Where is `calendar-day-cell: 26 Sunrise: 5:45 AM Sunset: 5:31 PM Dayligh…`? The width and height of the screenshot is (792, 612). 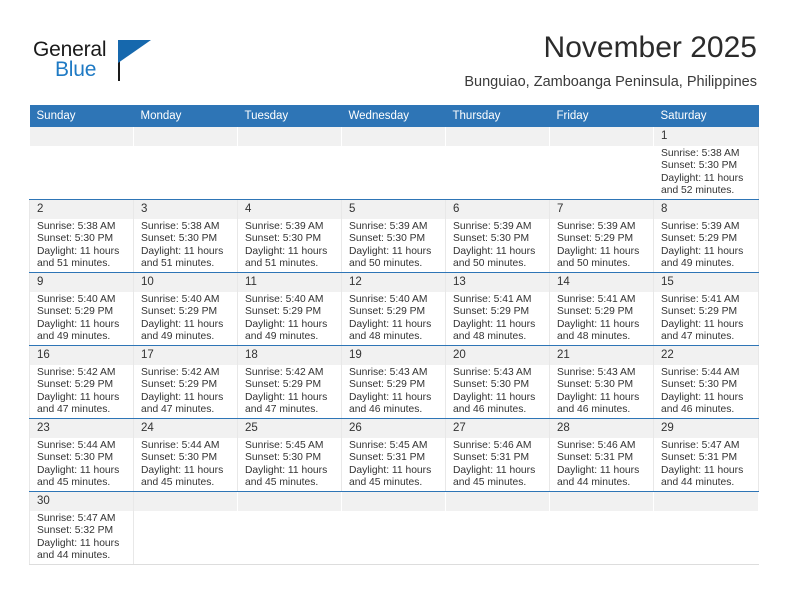
calendar-day-cell: 26 Sunrise: 5:45 AM Sunset: 5:31 PM Dayligh… is located at coordinates (393, 455).